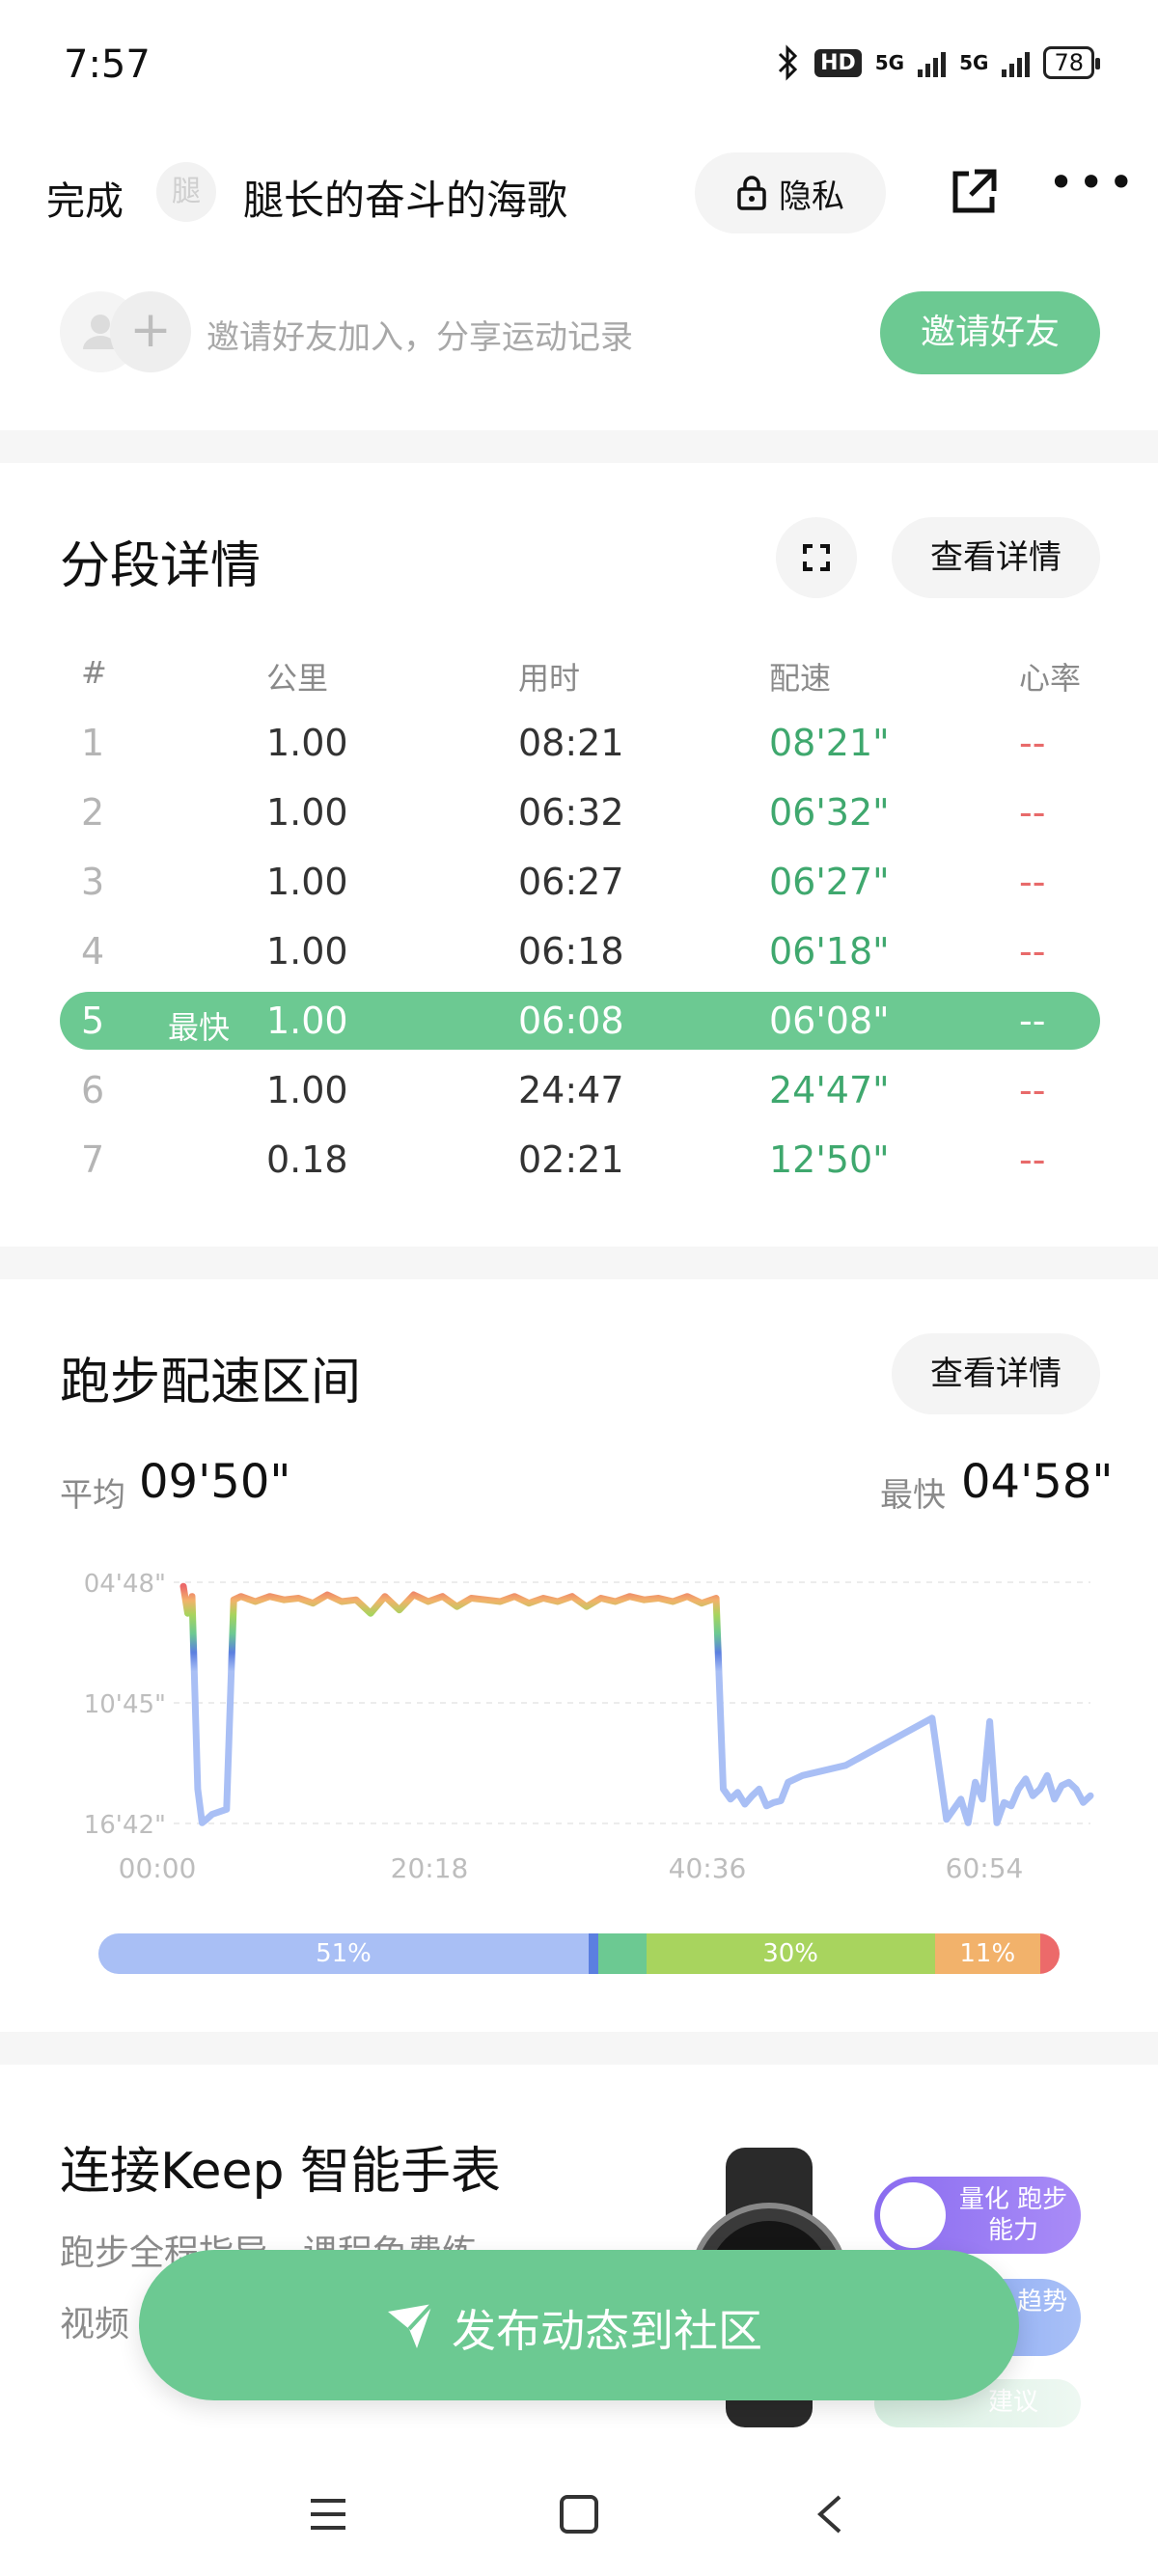 The image size is (1158, 2576). I want to click on split-row: 2 1.00 06:32 06'32" --, so click(580, 812).